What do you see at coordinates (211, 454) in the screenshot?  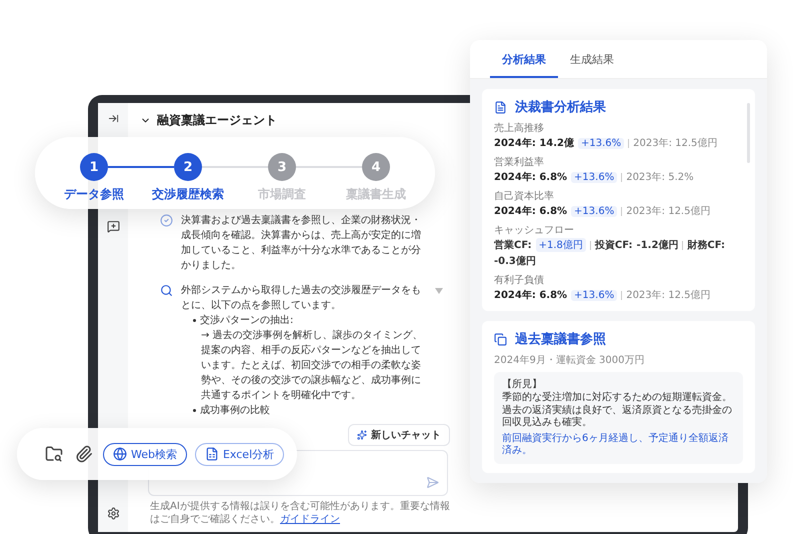 I see `spreadsheet-icon` at bounding box center [211, 454].